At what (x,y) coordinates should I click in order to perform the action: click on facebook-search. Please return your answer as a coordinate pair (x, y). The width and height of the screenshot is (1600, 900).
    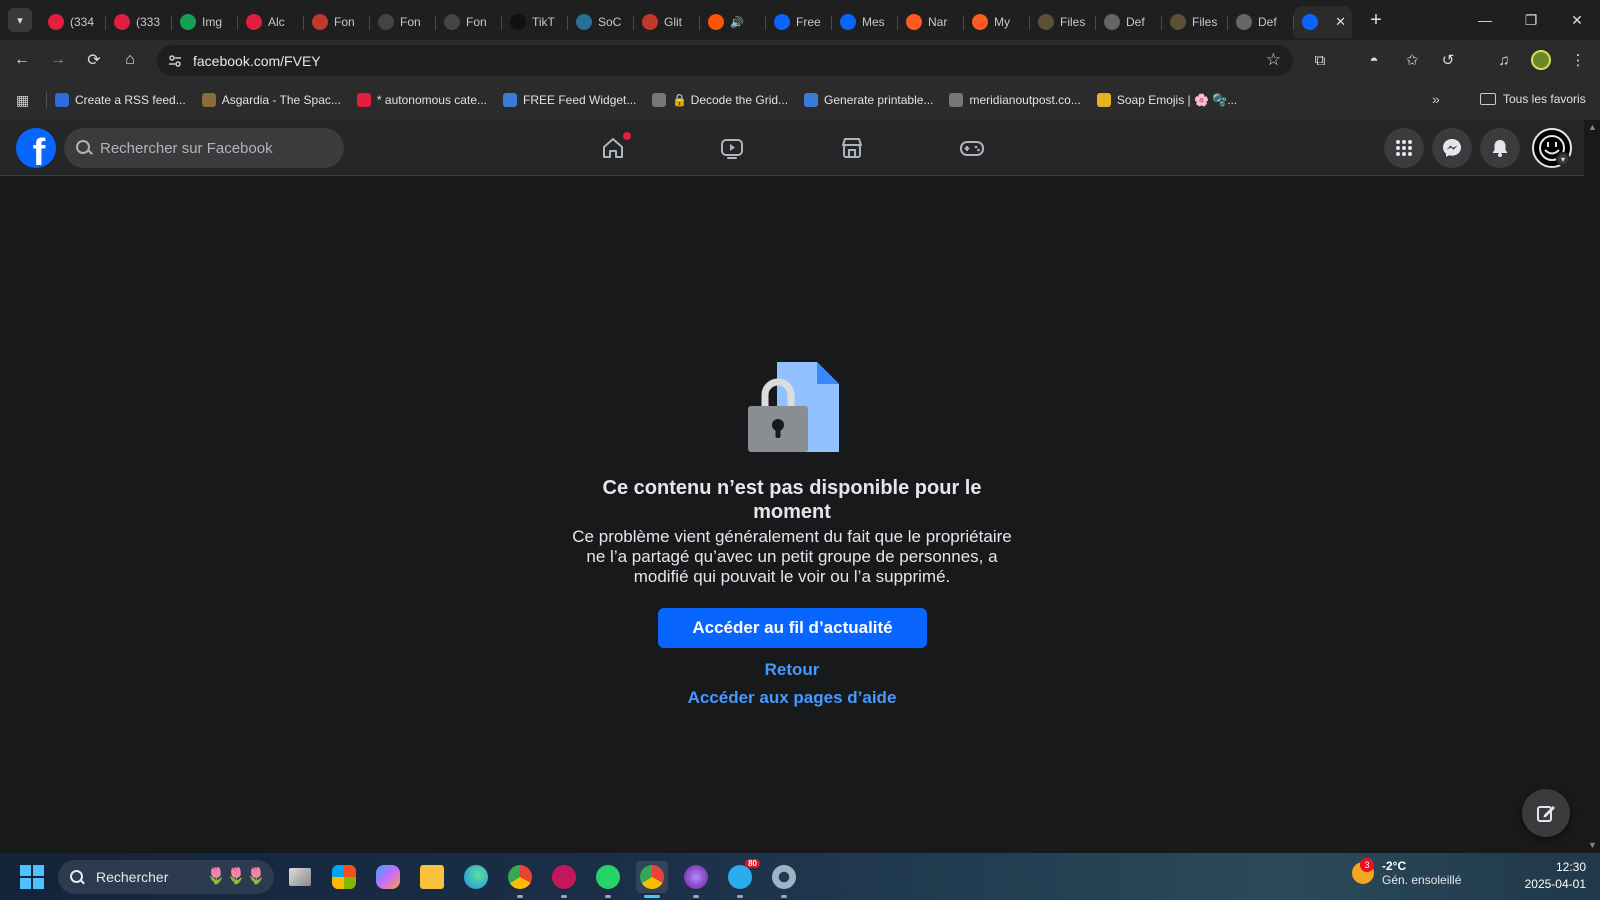
    Looking at the image, I should click on (204, 148).